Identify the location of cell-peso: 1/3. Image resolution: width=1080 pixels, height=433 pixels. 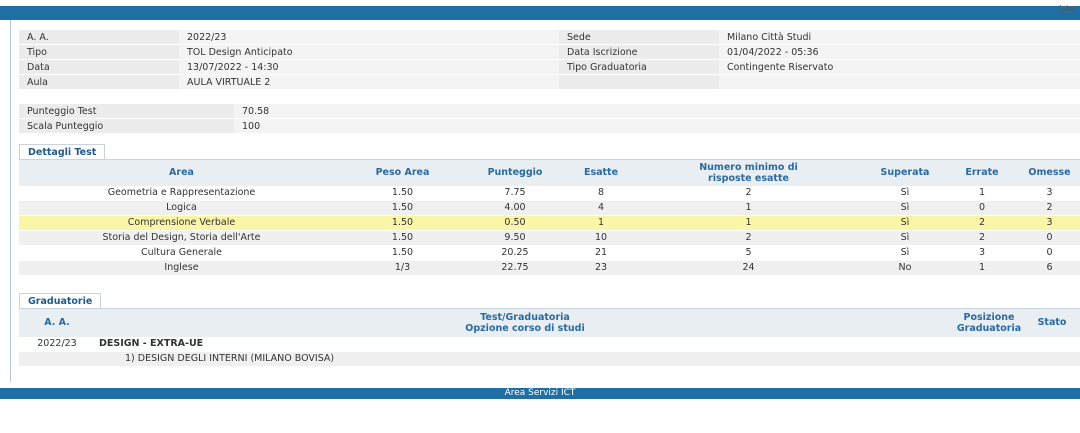
(402, 268).